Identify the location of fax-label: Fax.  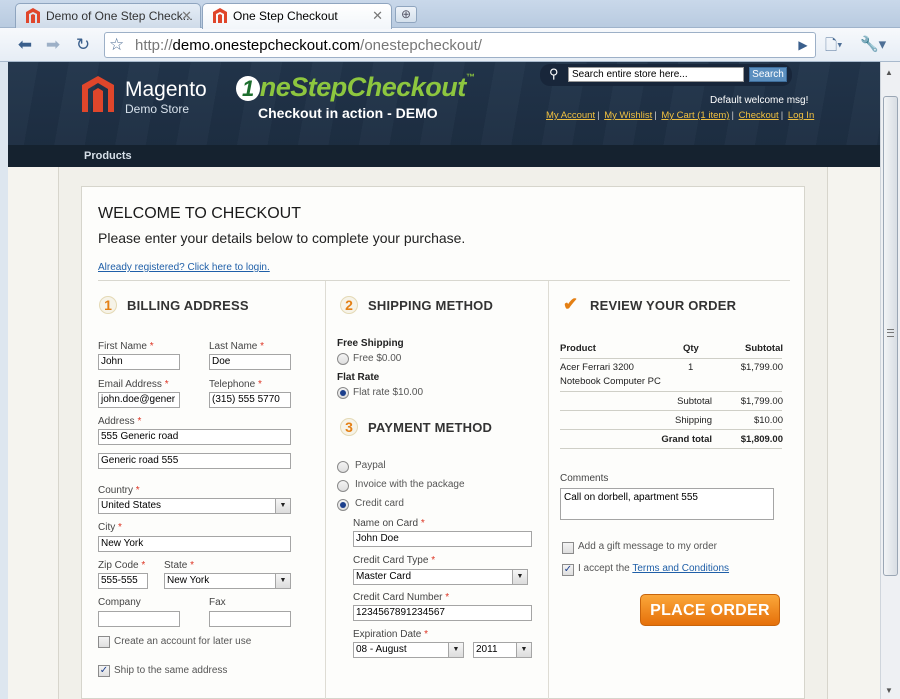
(217, 602).